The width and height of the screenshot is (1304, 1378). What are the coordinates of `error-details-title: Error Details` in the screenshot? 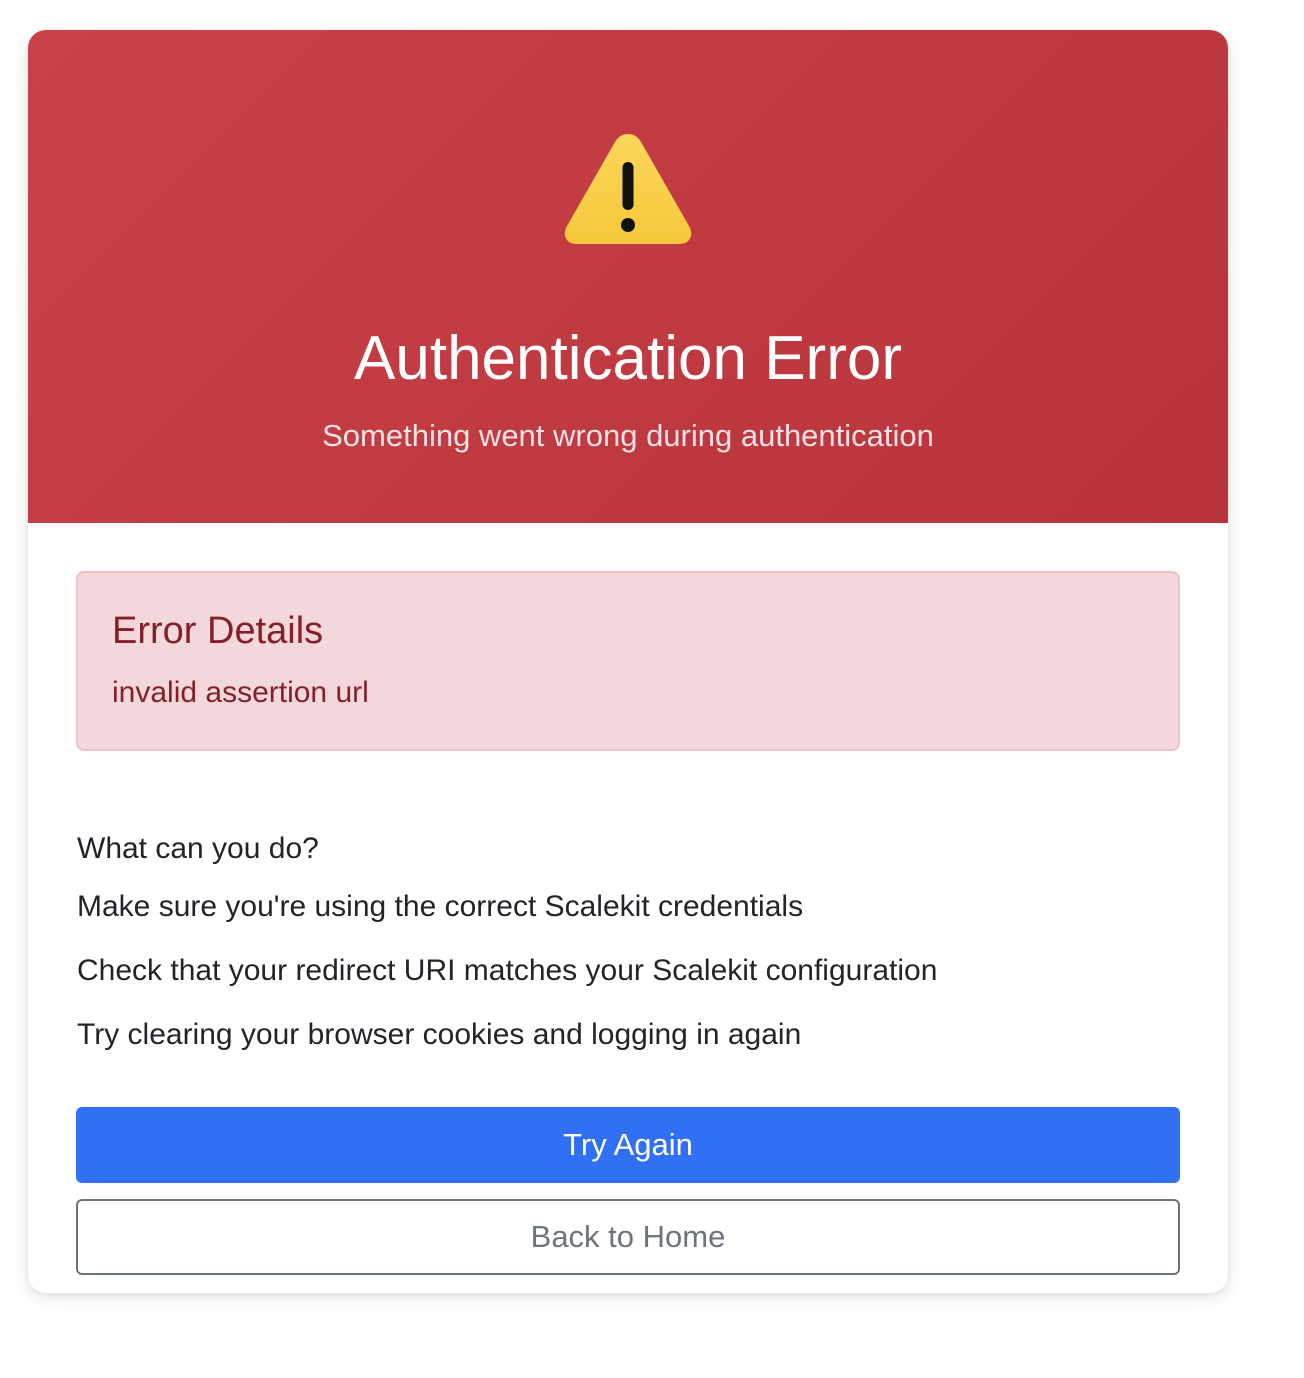 It's located at (218, 631).